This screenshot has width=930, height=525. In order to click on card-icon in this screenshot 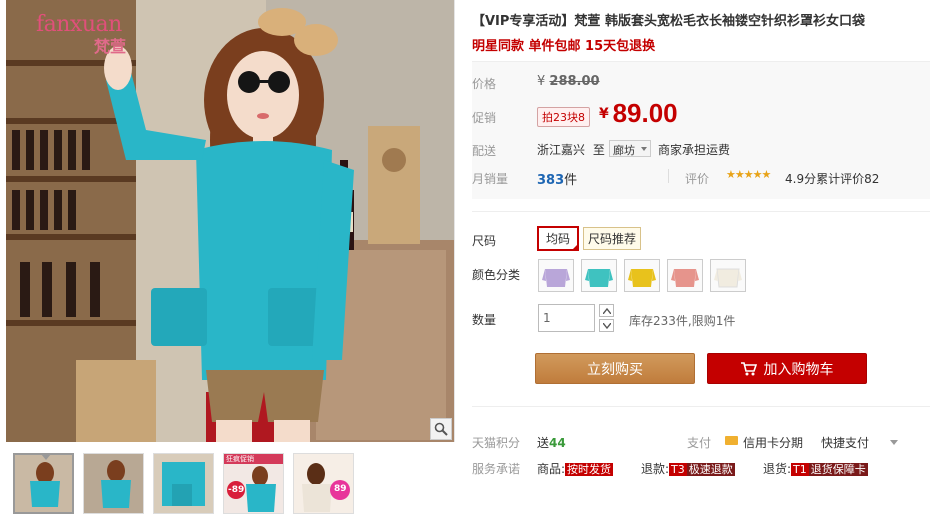, I will do `click(731, 440)`.